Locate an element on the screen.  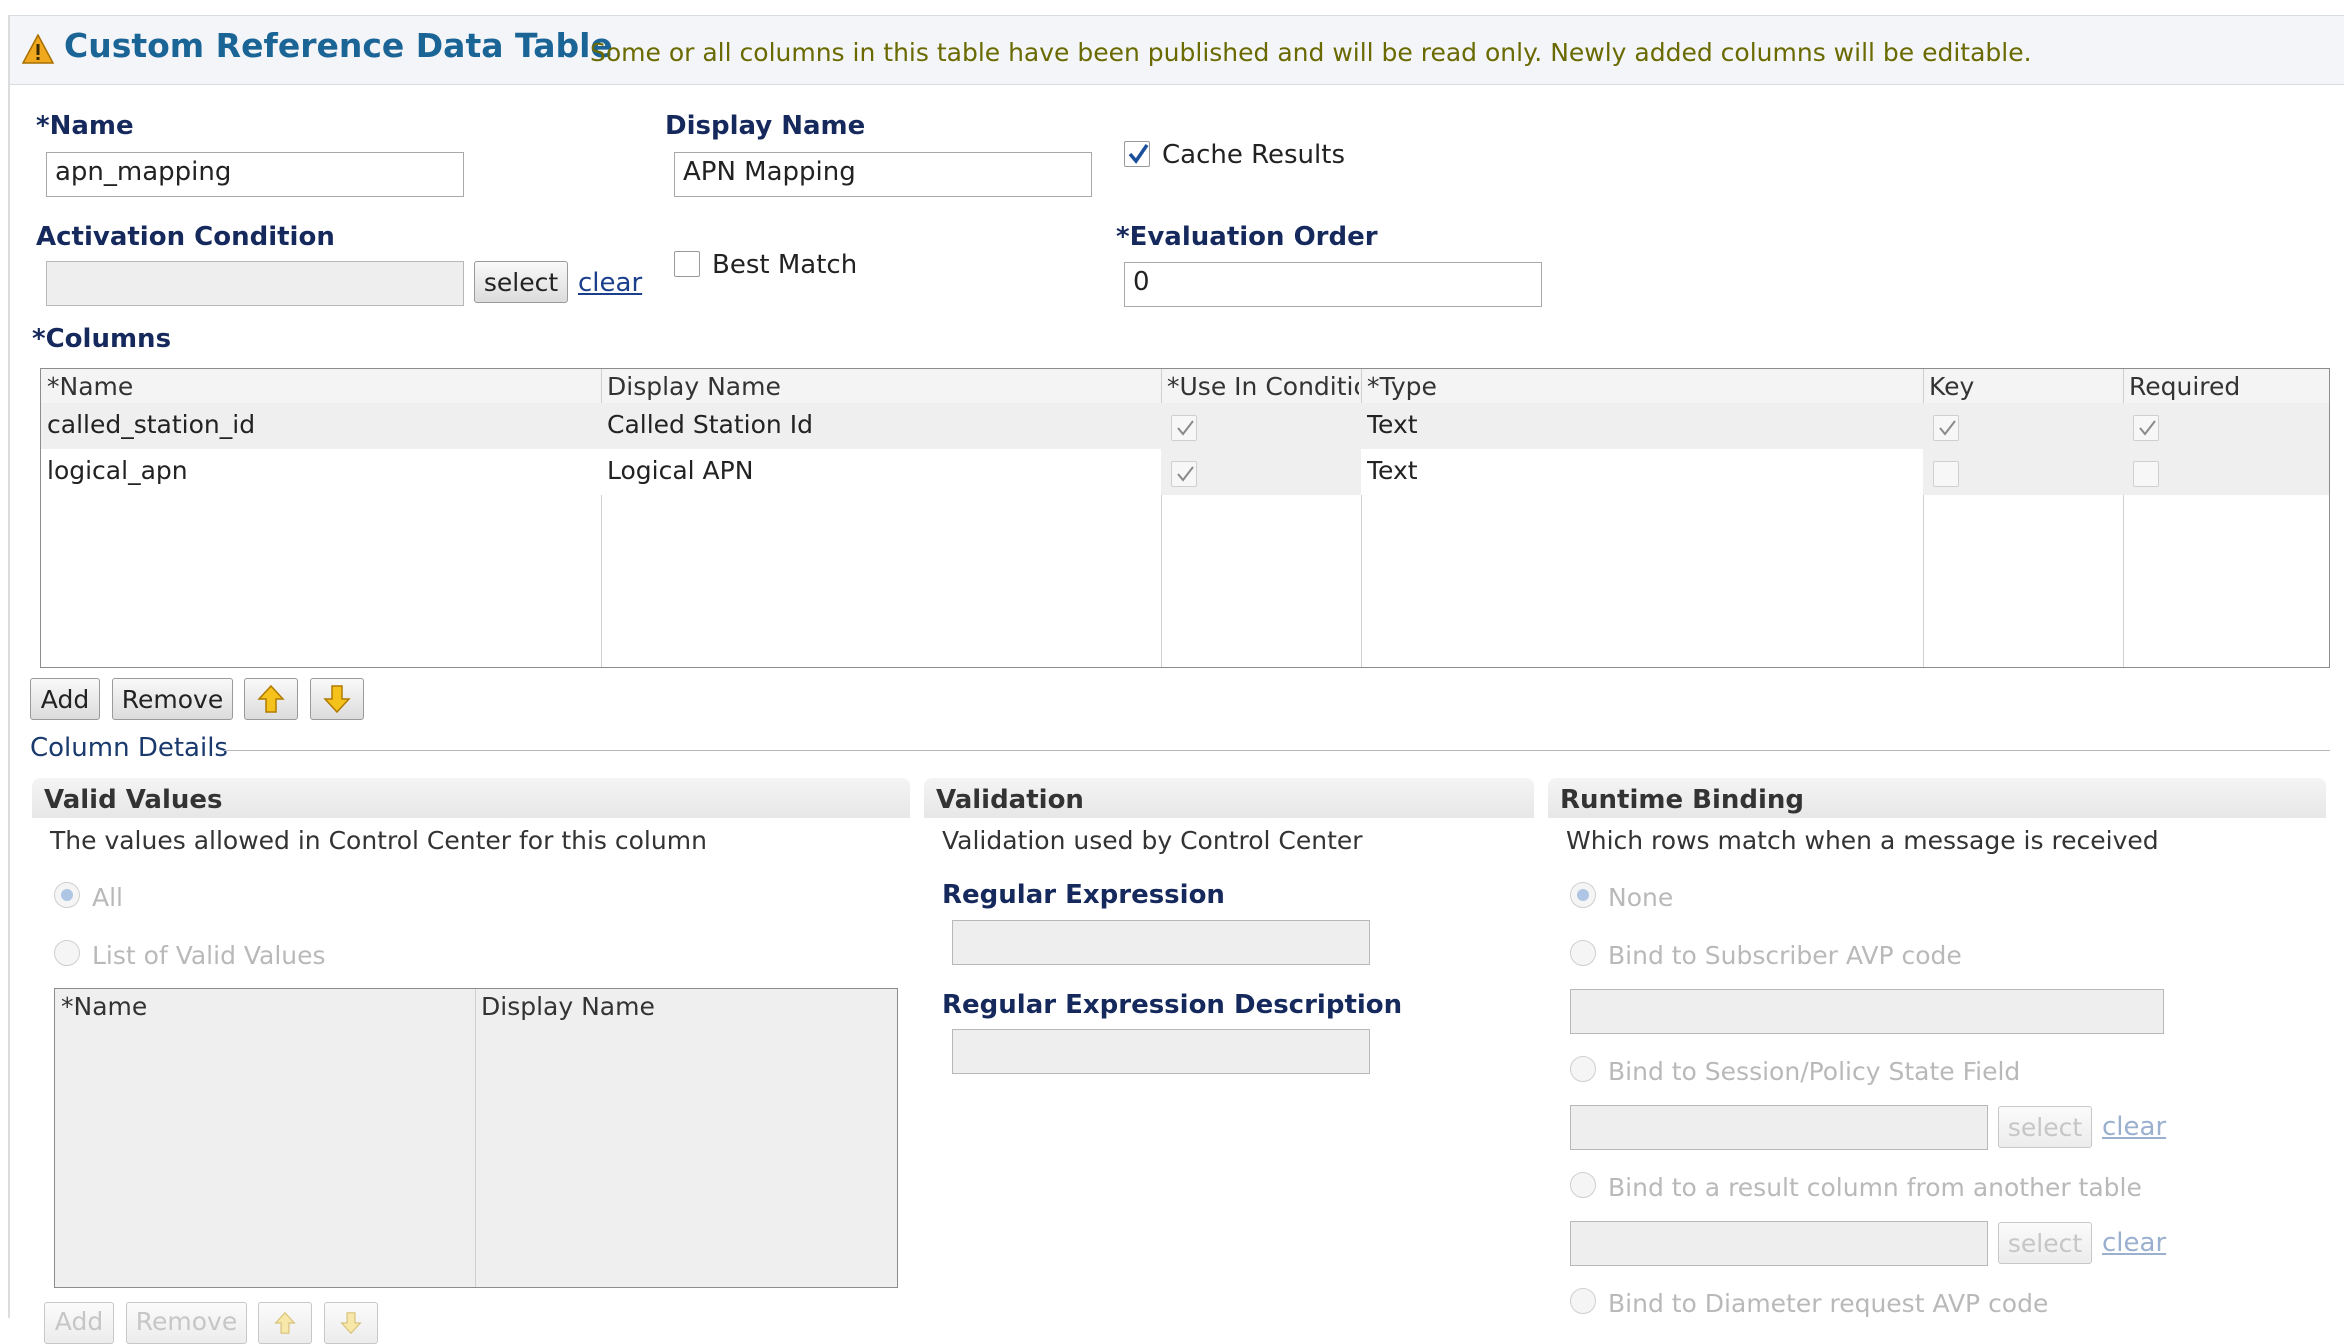
page-title: Custom Reference Data Table is located at coordinates (338, 45).